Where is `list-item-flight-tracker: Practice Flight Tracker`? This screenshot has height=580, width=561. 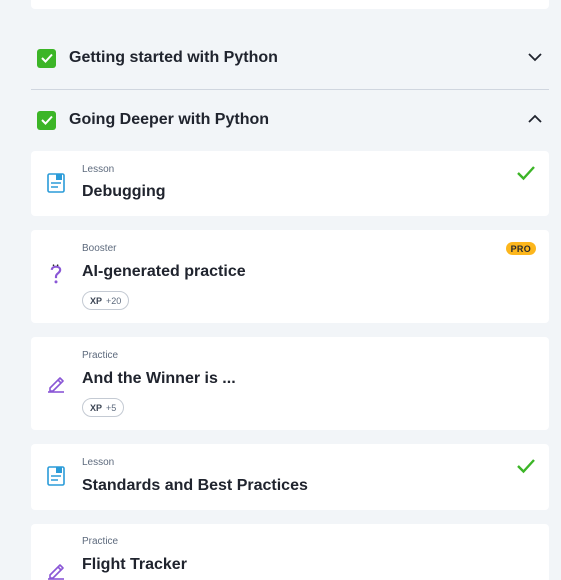 list-item-flight-tracker: Practice Flight Tracker is located at coordinates (290, 552).